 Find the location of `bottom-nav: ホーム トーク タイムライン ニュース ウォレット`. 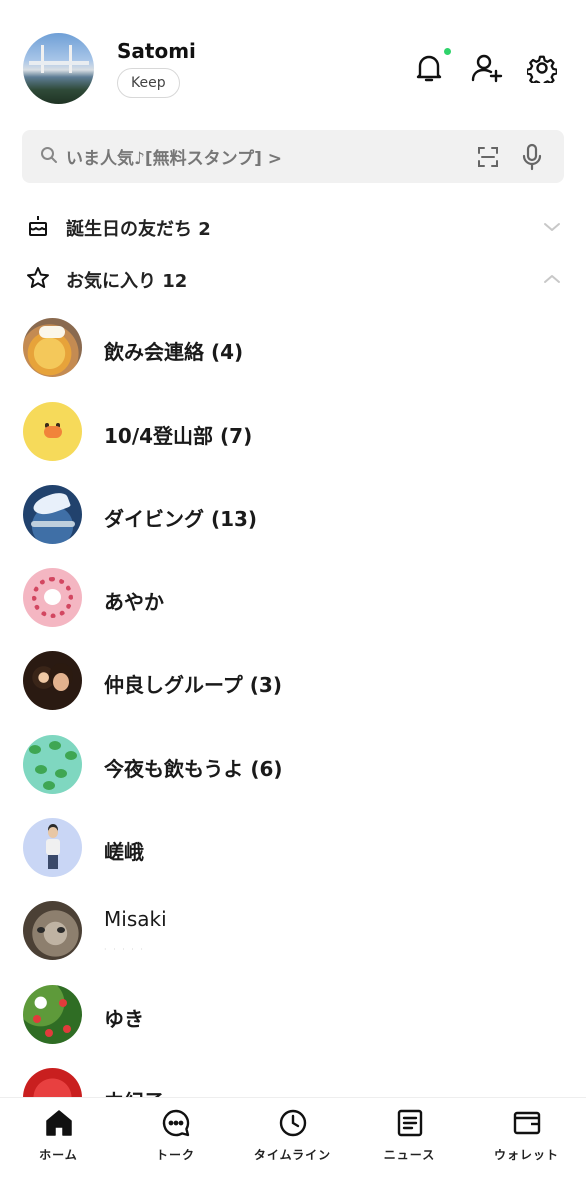

bottom-nav: ホーム トーク タイムライン ニュース ウォレット is located at coordinates (293, 1142).